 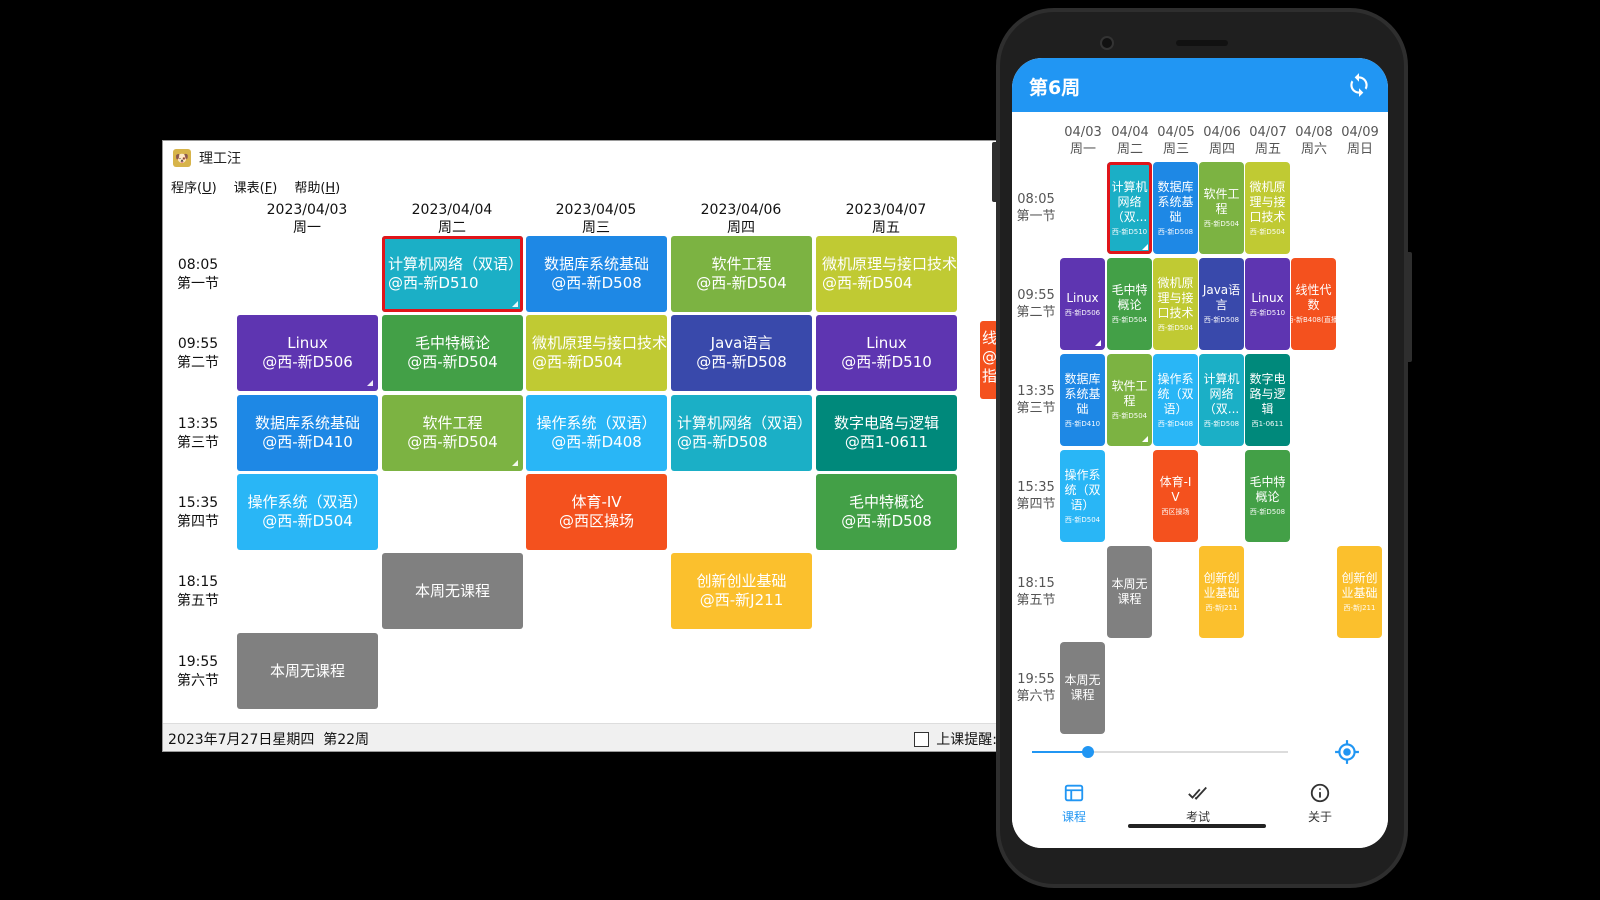 What do you see at coordinates (307, 423) in the screenshot?
I see `course-name: 数据库系统基础` at bounding box center [307, 423].